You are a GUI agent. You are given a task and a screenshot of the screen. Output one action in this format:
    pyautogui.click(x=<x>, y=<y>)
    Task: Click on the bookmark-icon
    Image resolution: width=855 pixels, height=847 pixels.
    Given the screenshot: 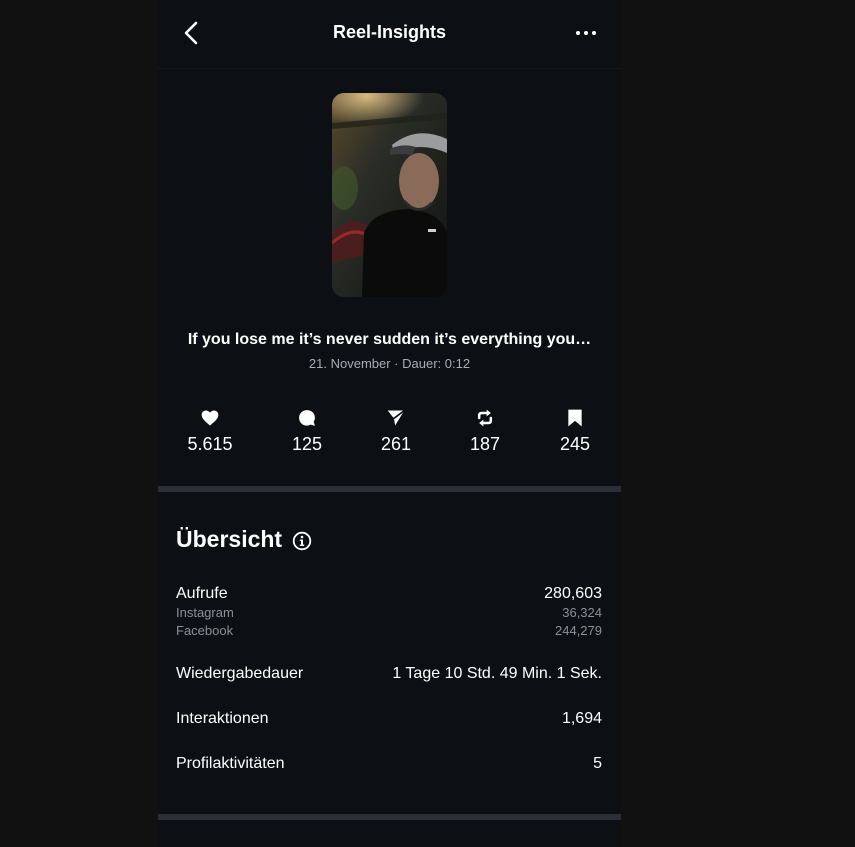 What is the action you would take?
    pyautogui.click(x=575, y=418)
    